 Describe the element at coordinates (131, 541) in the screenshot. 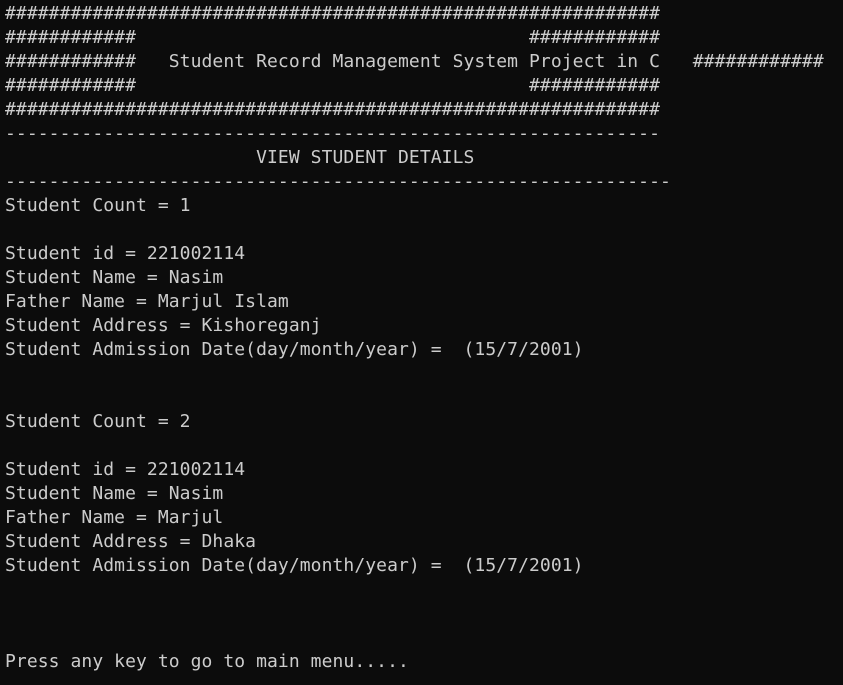

I see `student-address-line: Student Address = Dhaka` at that location.